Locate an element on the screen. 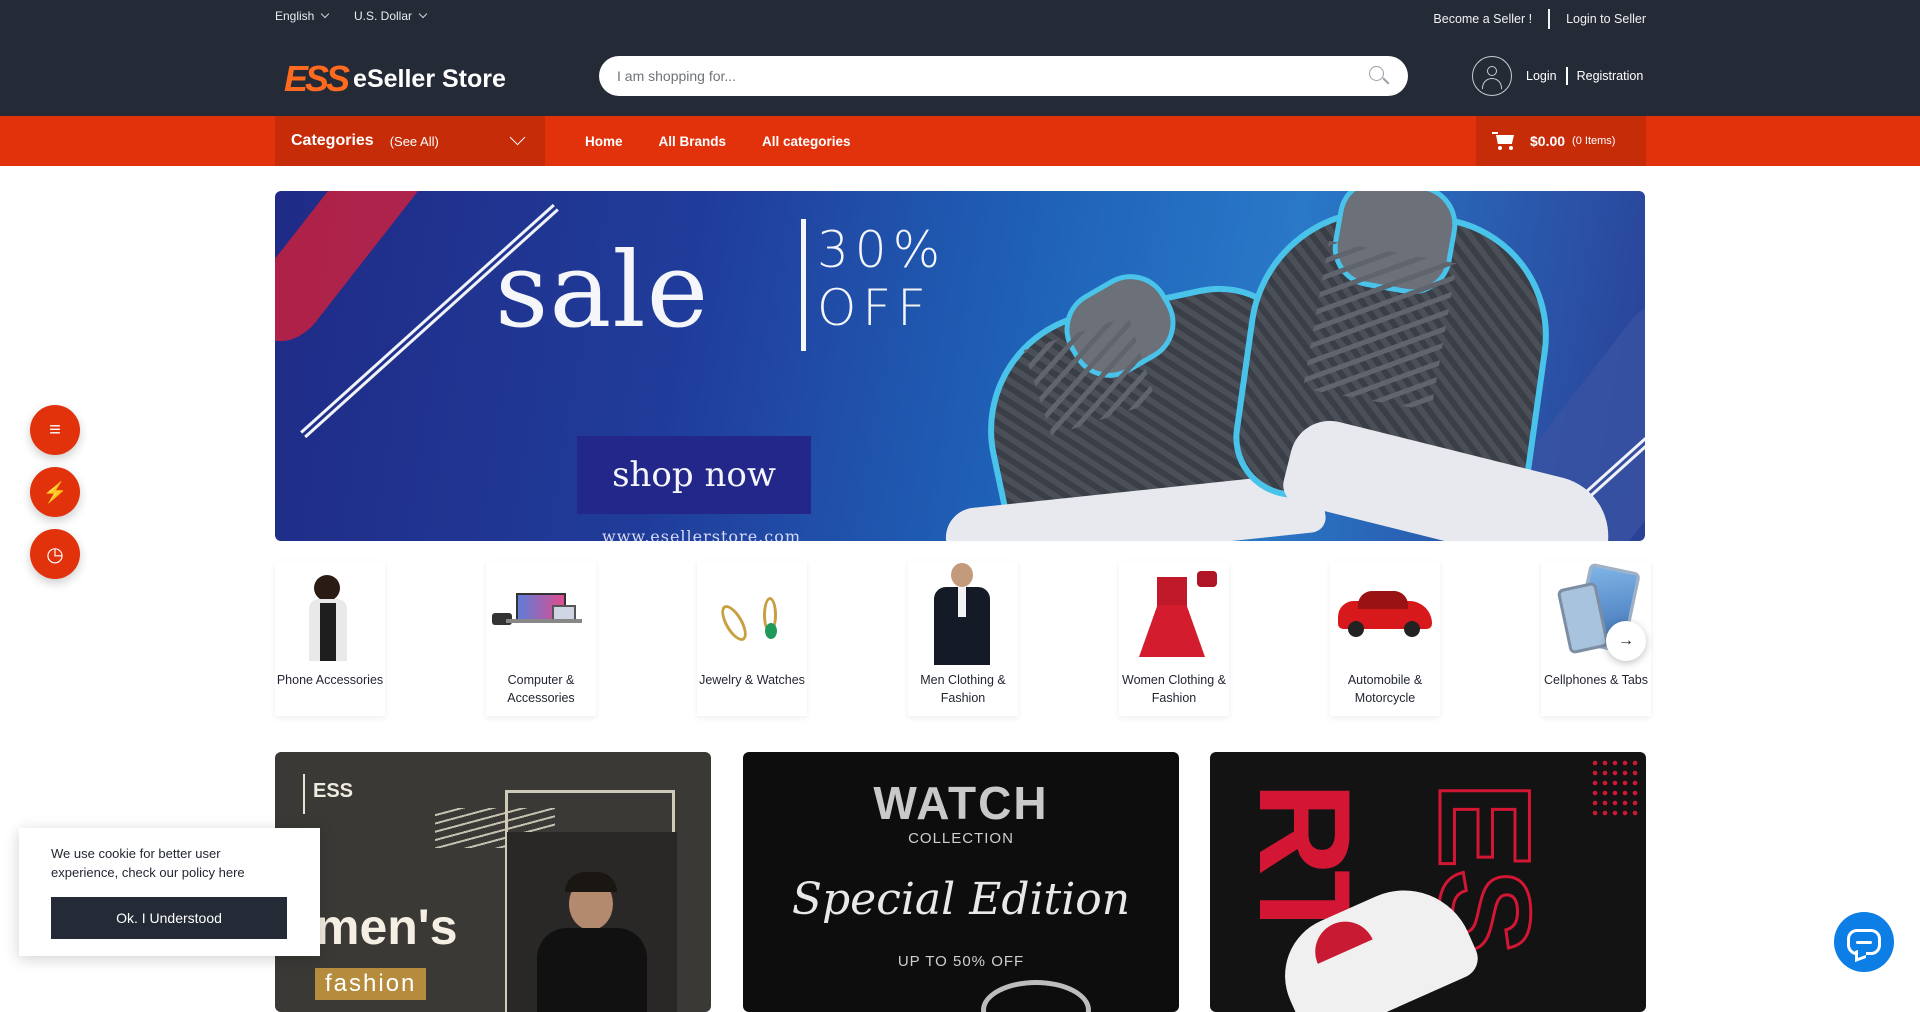 The image size is (1920, 1012). category-card: Phone Accessories is located at coordinates (330, 638).